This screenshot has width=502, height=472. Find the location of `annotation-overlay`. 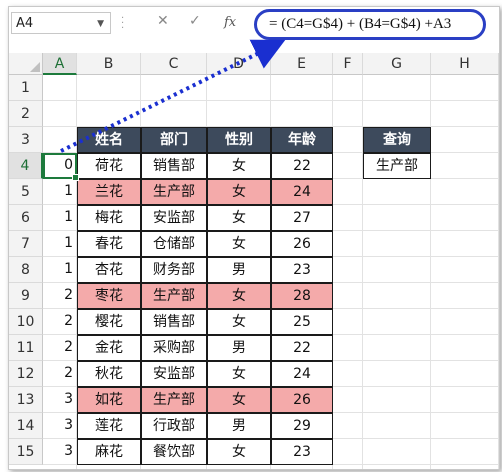

annotation-overlay is located at coordinates (173, 96).